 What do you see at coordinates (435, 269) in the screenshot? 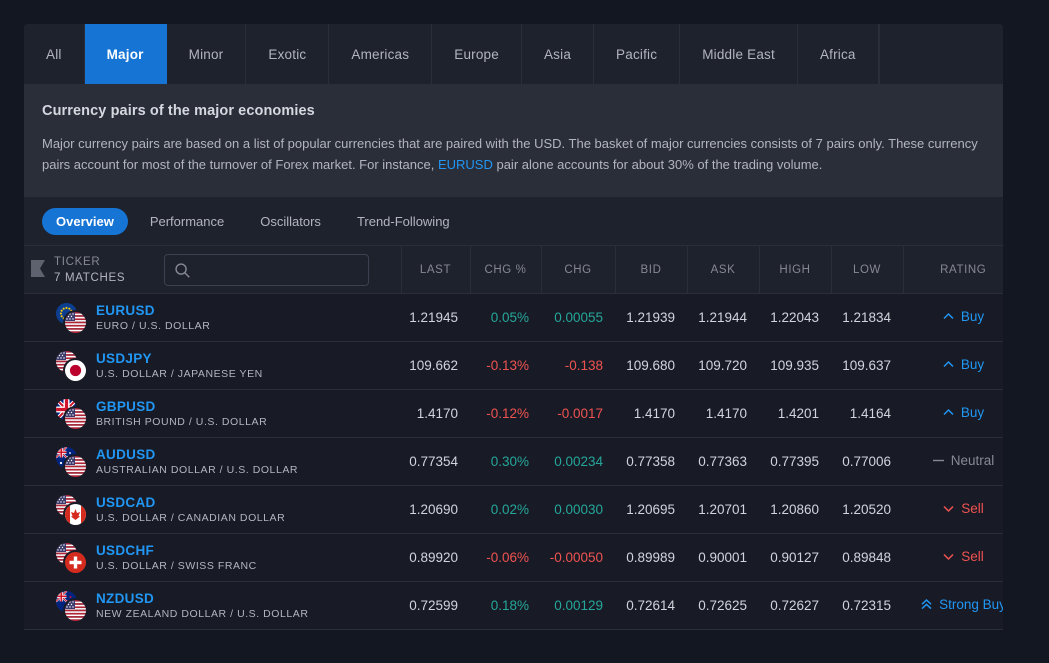
I see `column-header-last: LAST` at bounding box center [435, 269].